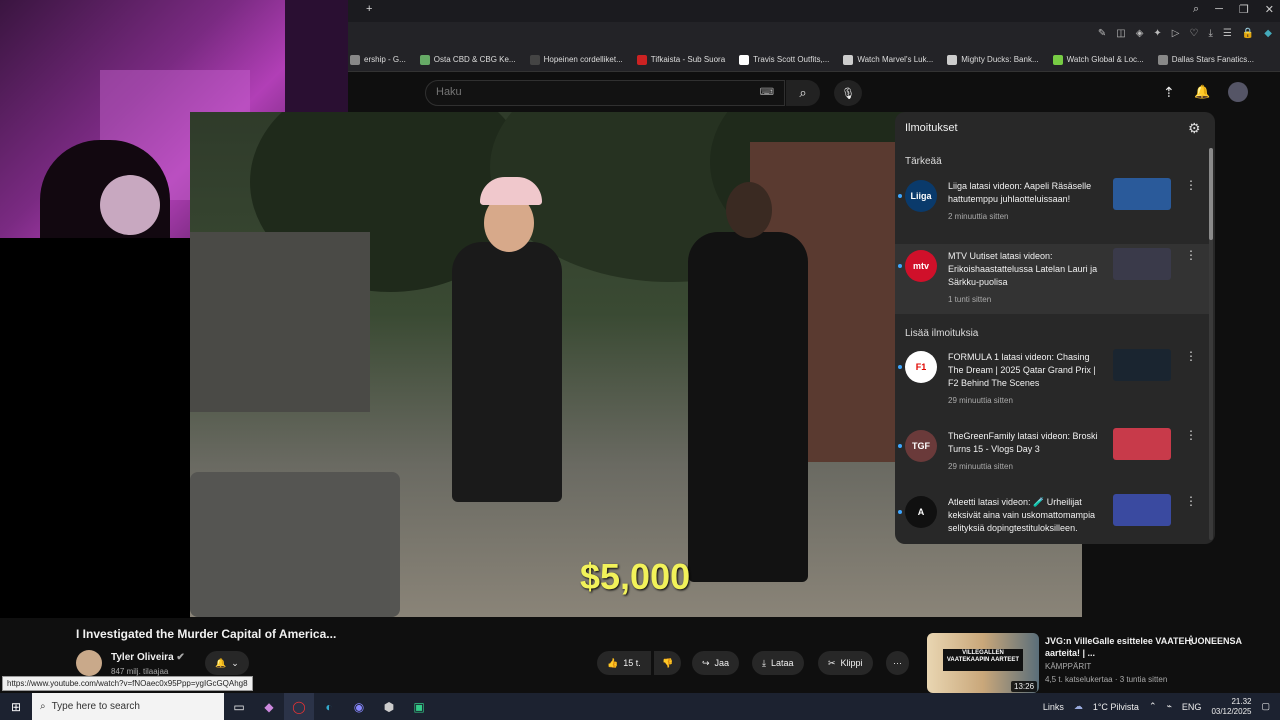  Describe the element at coordinates (1106, 679) in the screenshot. I see `recommended-meta: 4,5 t. katselukertaa · 3 tuntia sitten` at that location.